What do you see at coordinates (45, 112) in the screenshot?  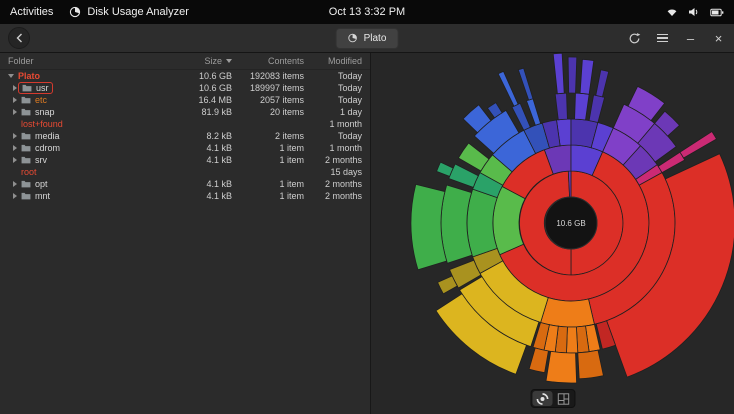 I see `folder-name: snap` at bounding box center [45, 112].